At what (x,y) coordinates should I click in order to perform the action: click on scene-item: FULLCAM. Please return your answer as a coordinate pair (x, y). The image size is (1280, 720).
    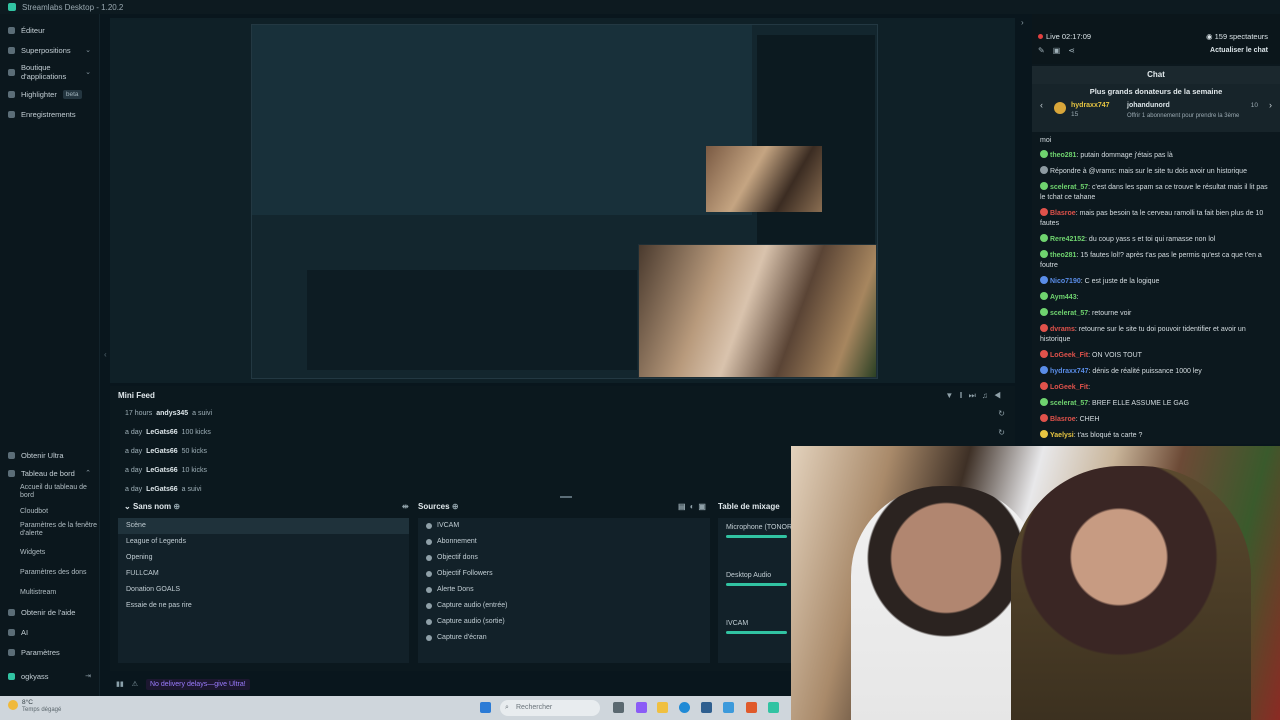
    Looking at the image, I should click on (263, 574).